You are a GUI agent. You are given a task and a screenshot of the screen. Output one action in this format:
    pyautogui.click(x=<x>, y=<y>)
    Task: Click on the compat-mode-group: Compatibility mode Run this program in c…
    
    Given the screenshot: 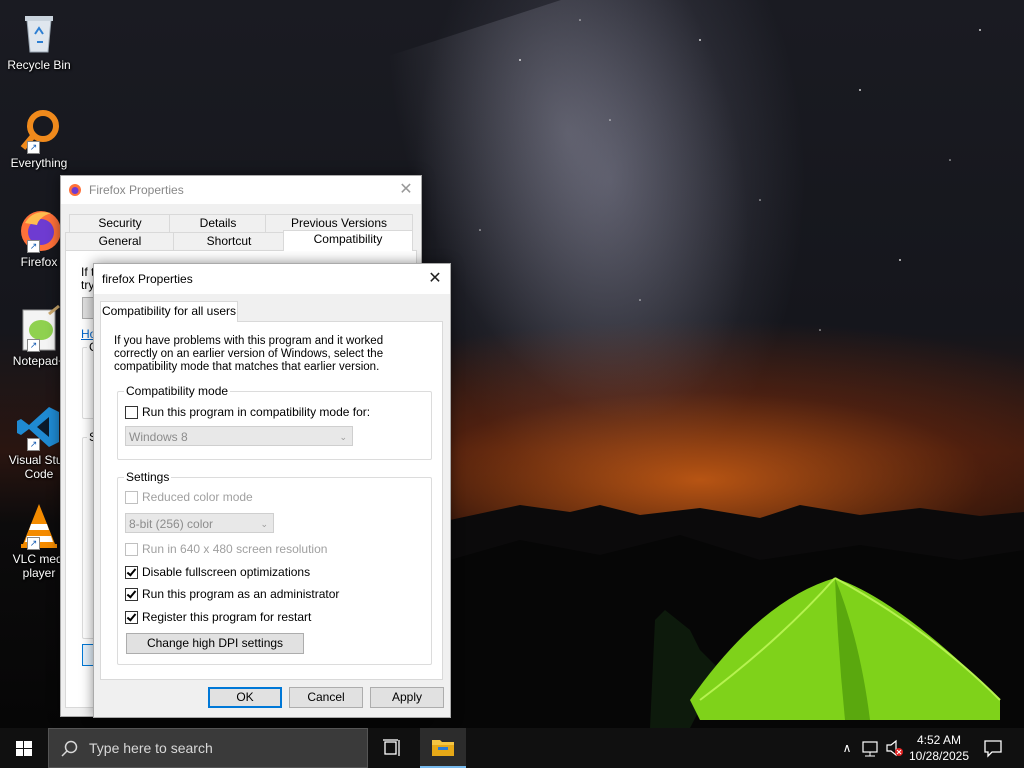 What is the action you would take?
    pyautogui.click(x=274, y=422)
    